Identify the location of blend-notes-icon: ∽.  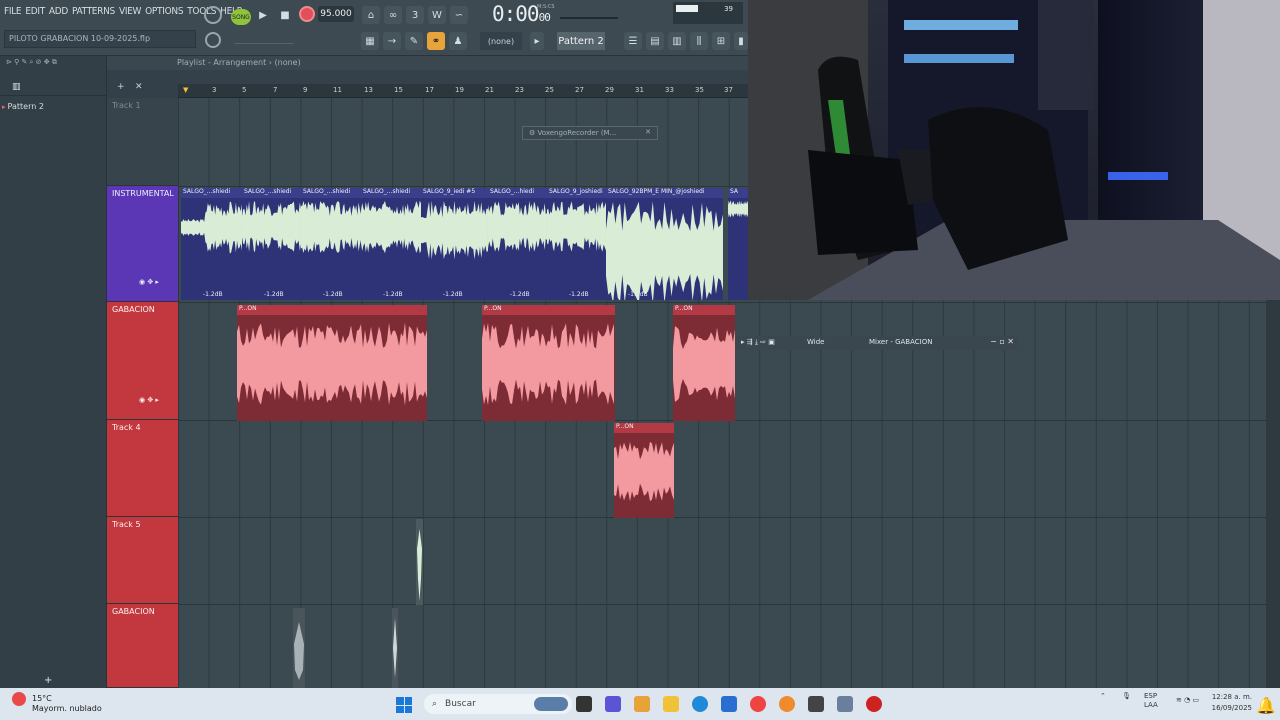
(459, 15).